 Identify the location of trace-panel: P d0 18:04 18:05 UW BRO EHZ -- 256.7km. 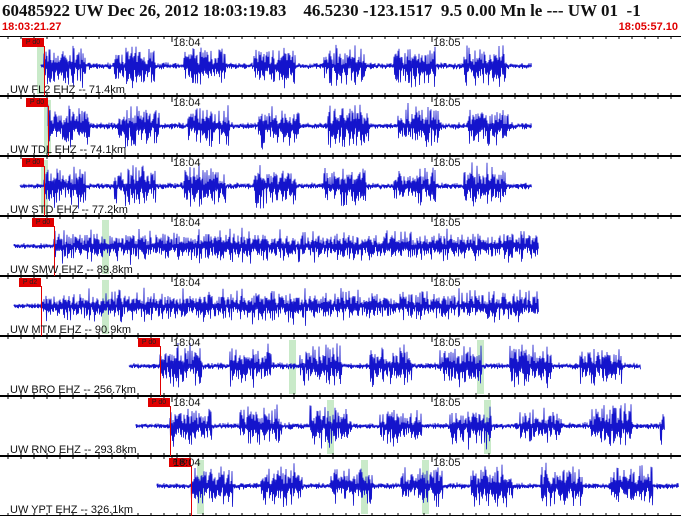
(340, 366).